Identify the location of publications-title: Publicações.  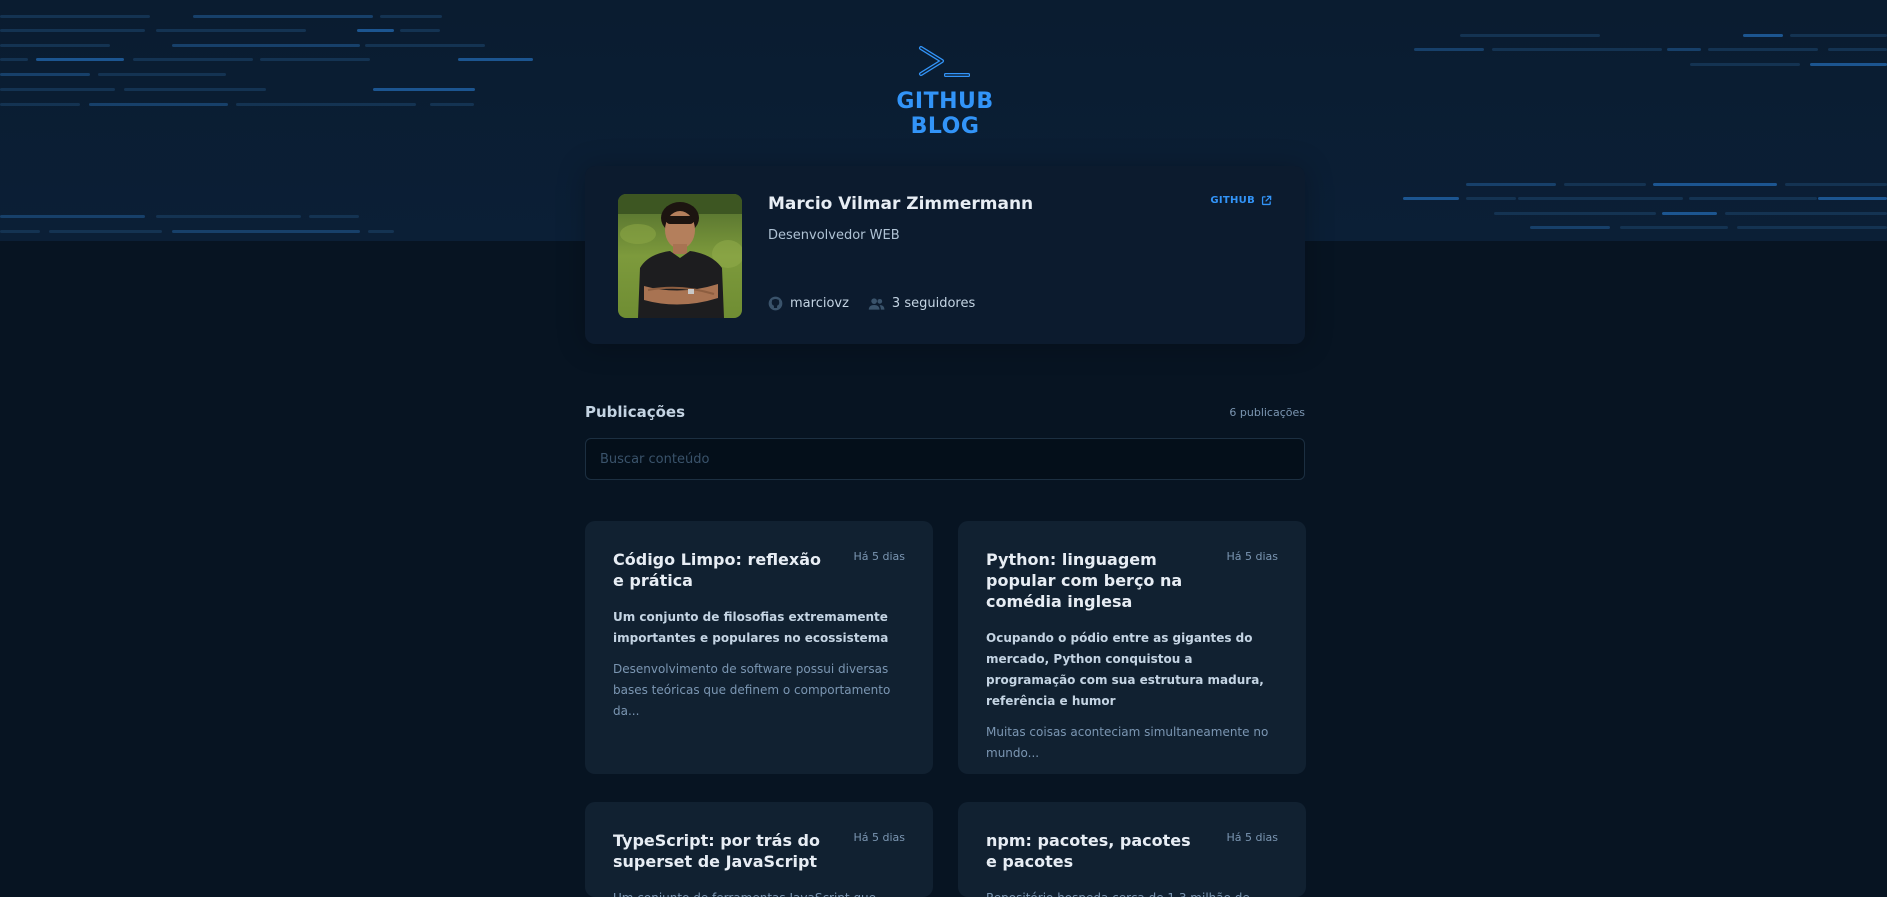
(635, 412).